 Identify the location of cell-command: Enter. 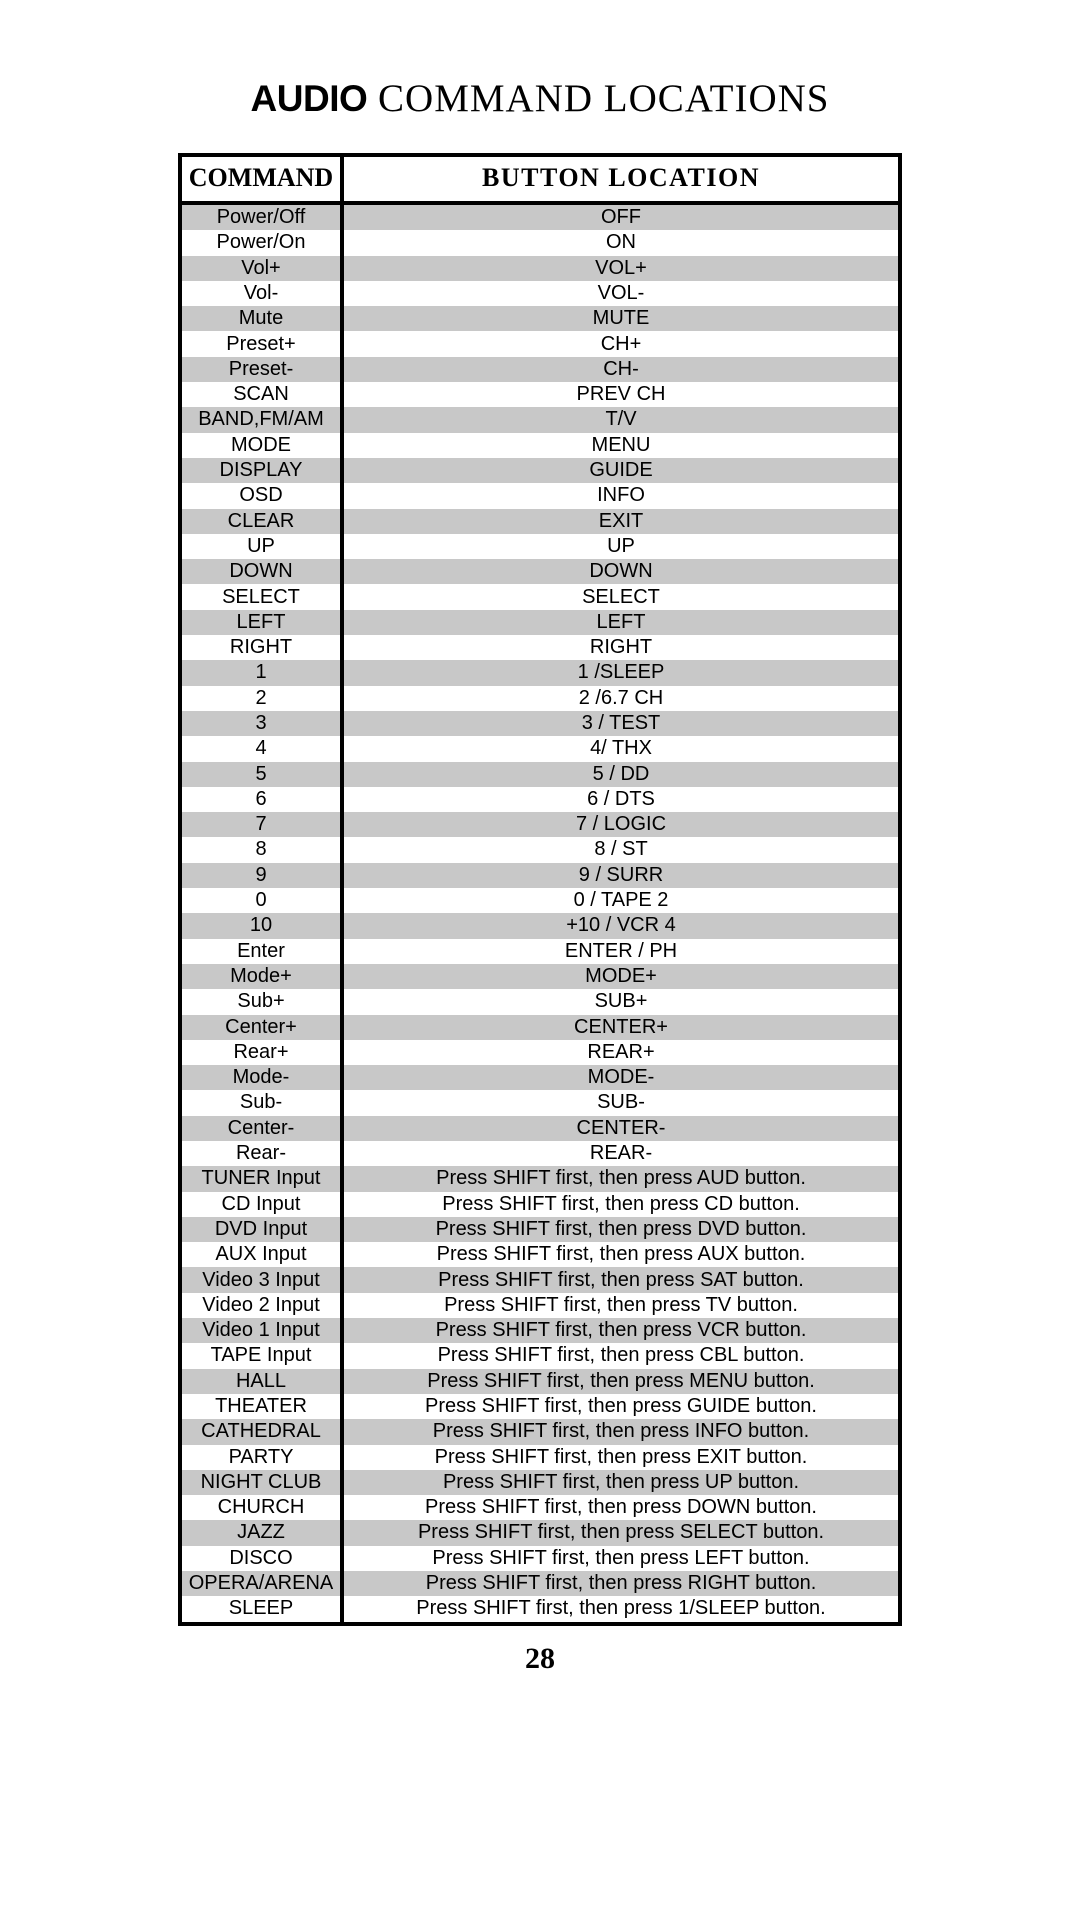
(263, 951).